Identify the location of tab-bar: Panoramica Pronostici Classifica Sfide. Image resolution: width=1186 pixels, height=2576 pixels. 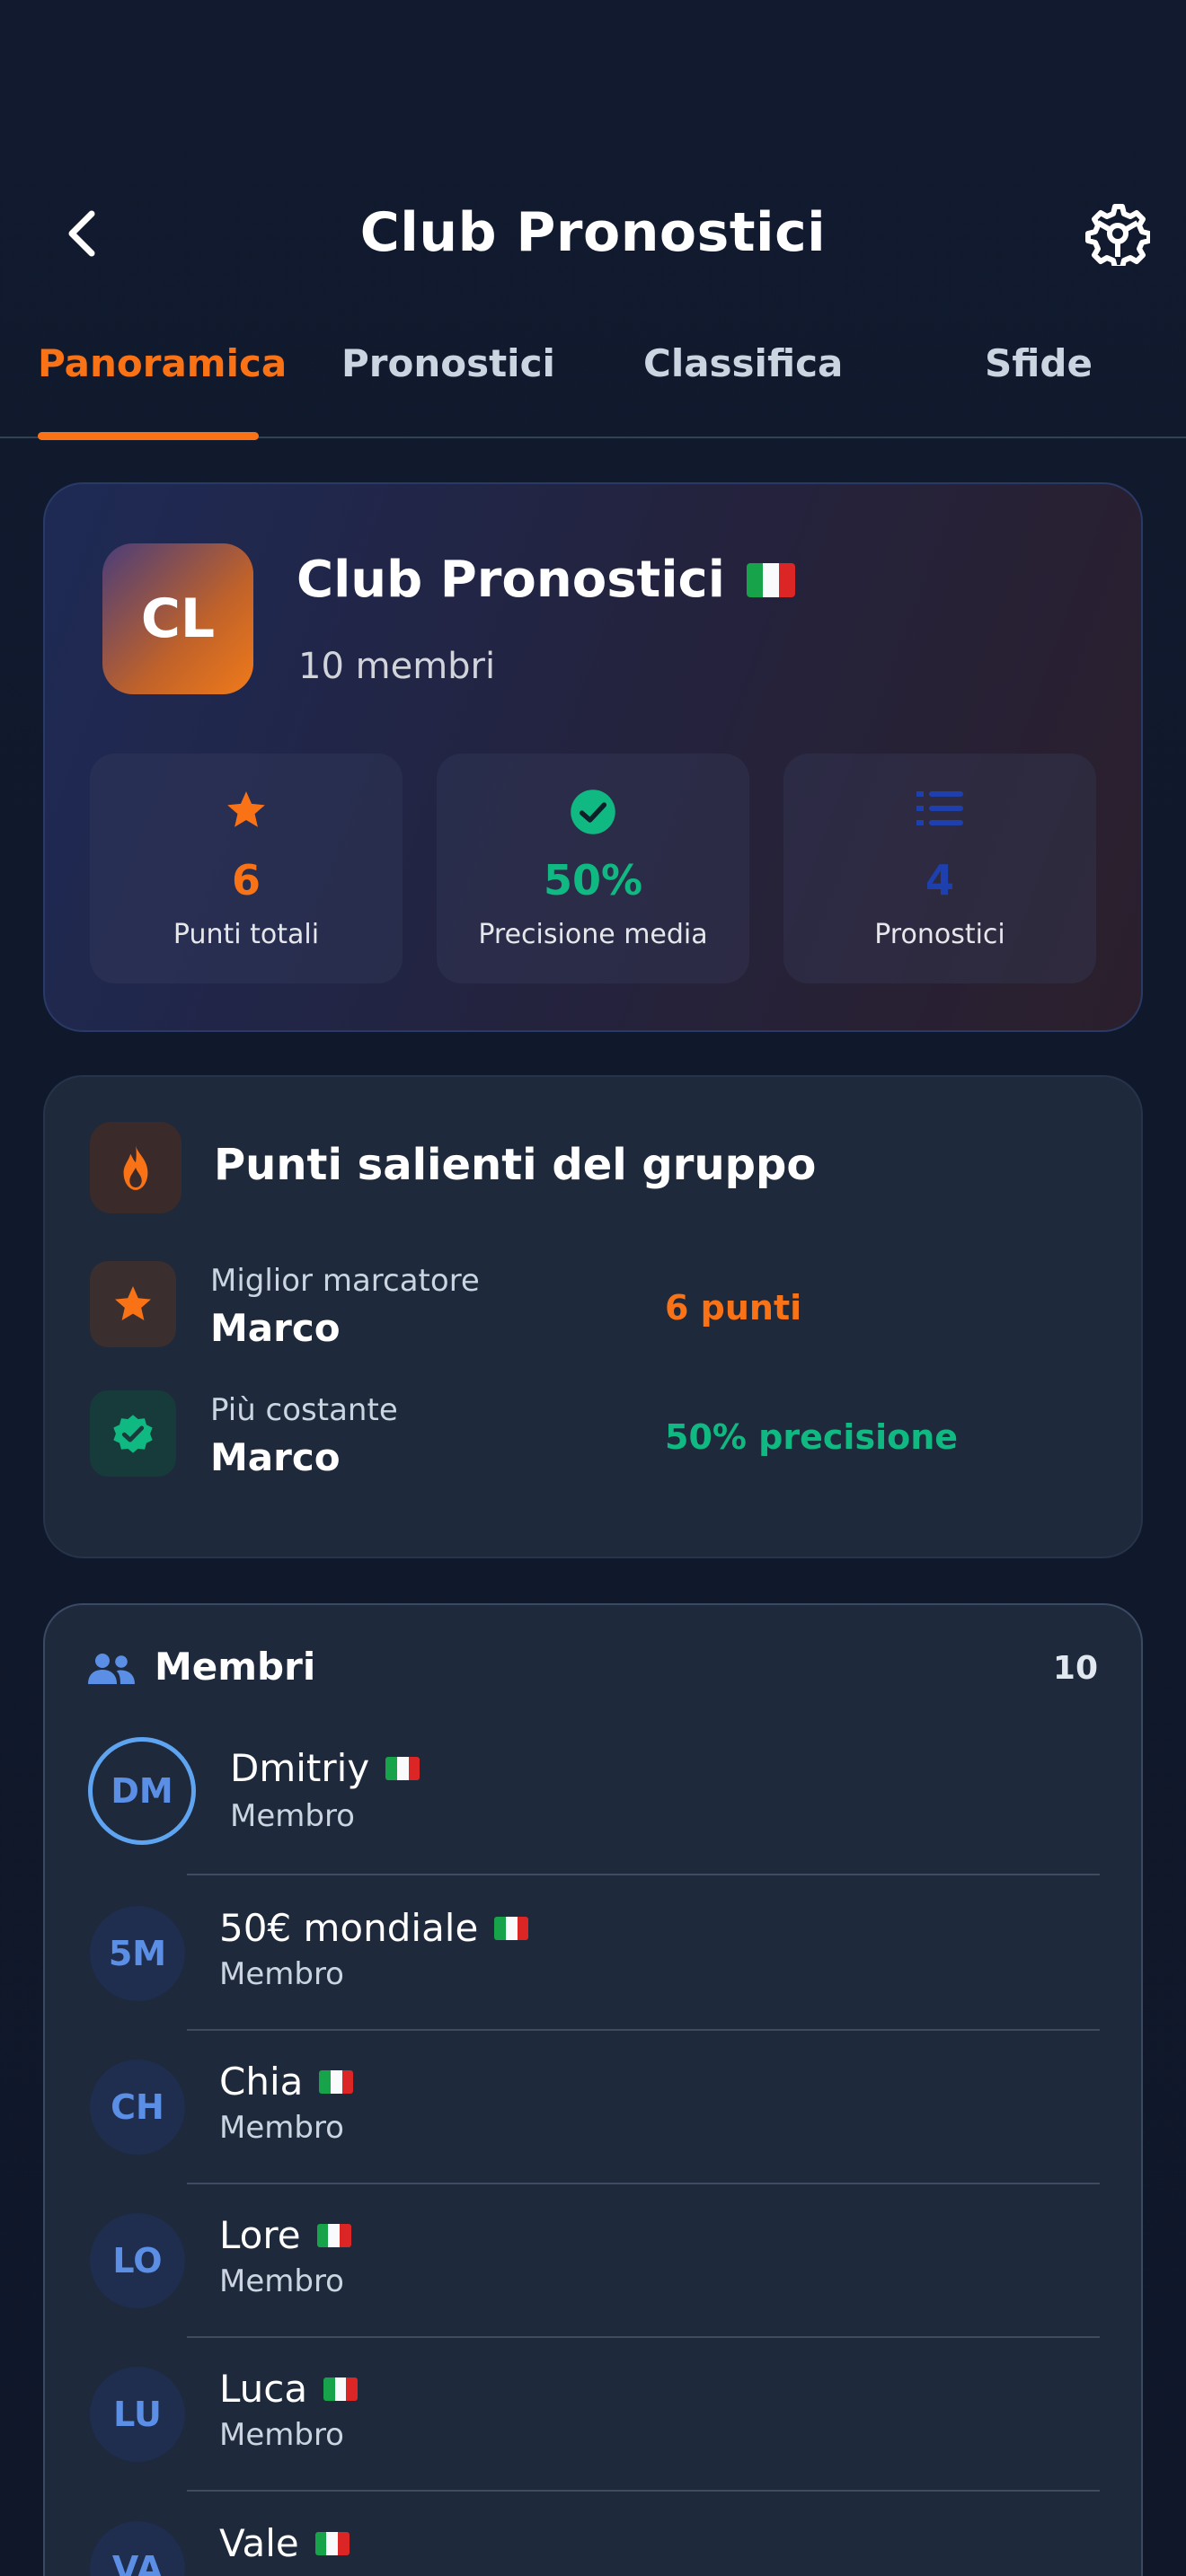
(593, 386).